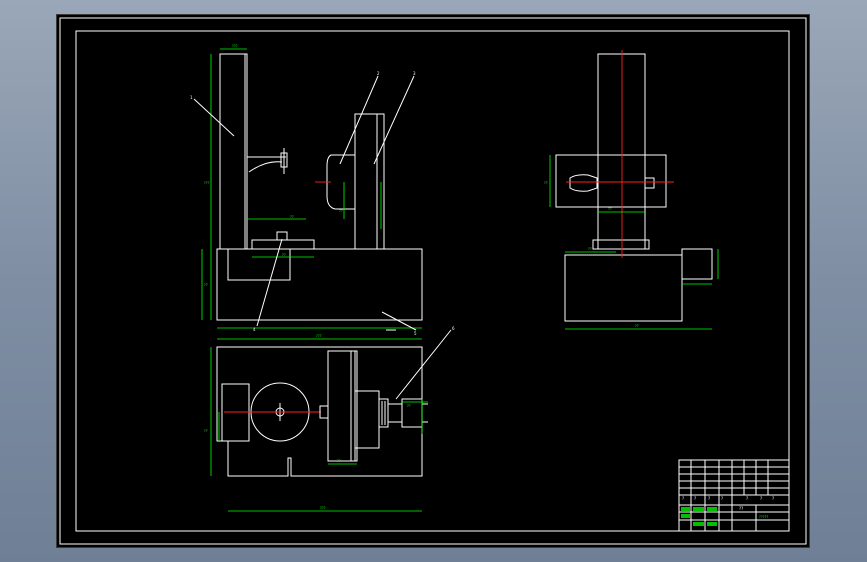 The image size is (867, 562). I want to click on side-column, so click(621, 151).